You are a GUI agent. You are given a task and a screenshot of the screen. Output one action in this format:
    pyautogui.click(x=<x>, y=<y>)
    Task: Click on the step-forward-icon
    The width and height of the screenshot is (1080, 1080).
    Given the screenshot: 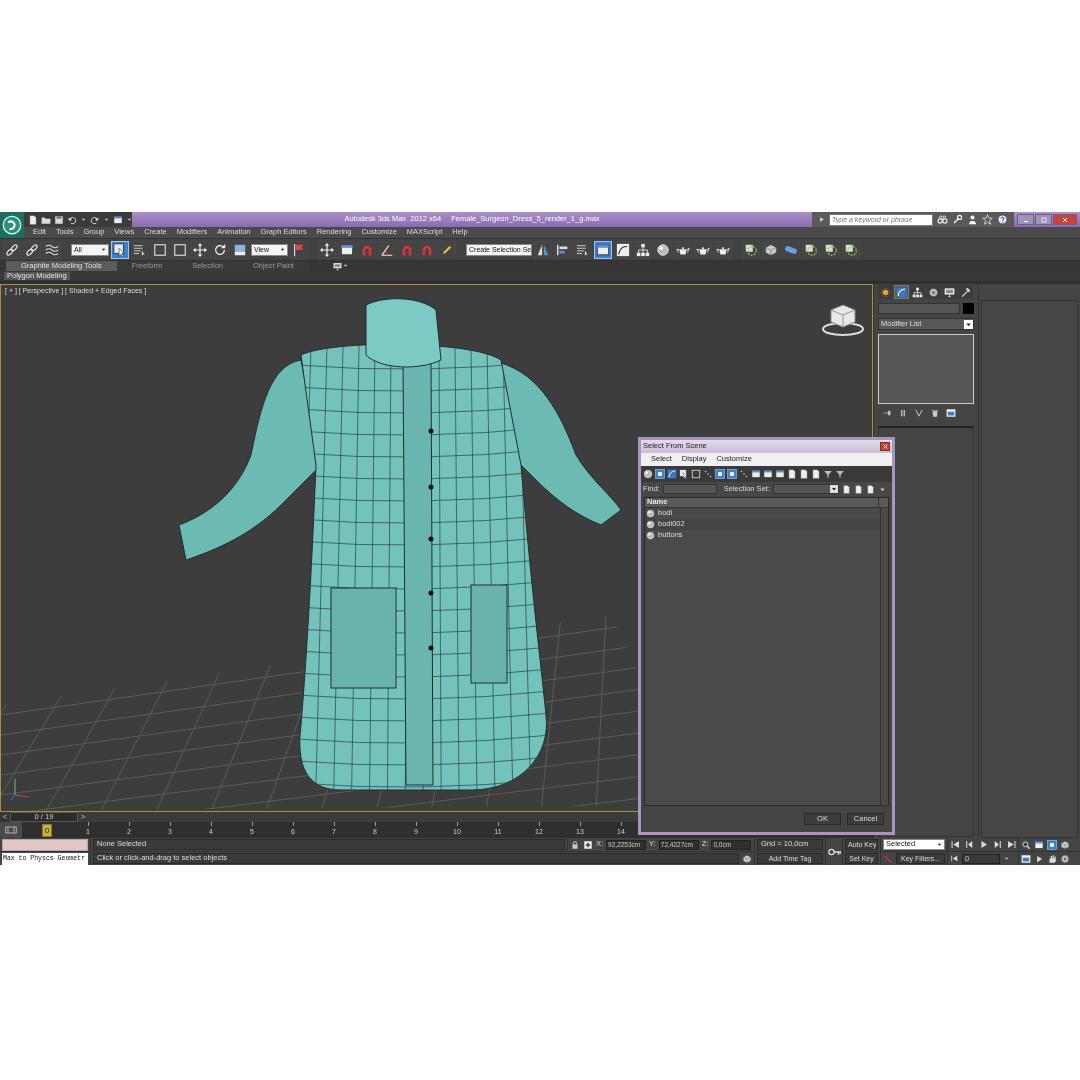 What is the action you would take?
    pyautogui.click(x=997, y=844)
    